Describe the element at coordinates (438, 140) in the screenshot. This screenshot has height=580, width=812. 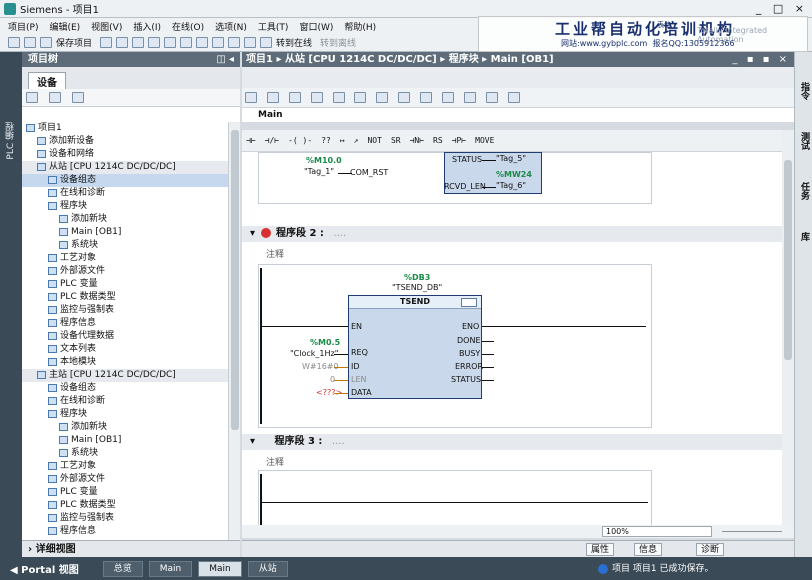
I see `ladder-rs-button: RS` at that location.